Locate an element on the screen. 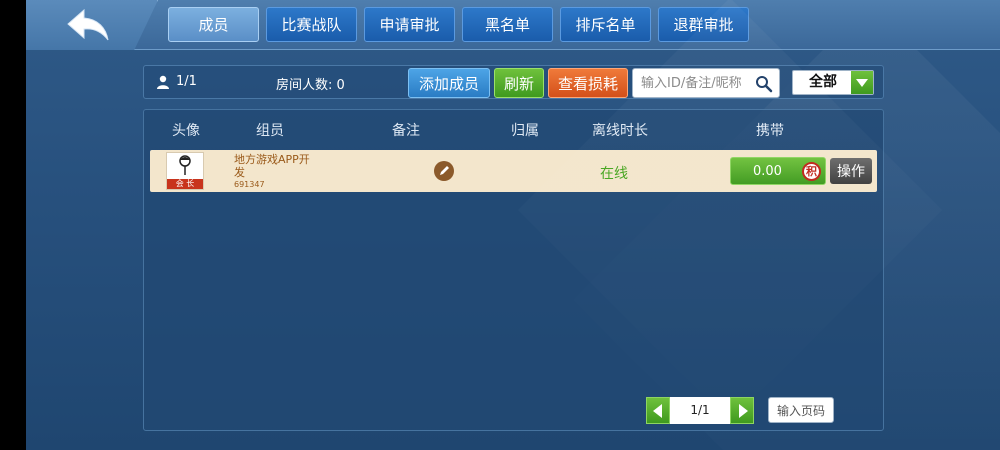 Image resolution: width=1000 pixels, height=450 pixels. tab-quit-review: 退群审批 is located at coordinates (703, 24).